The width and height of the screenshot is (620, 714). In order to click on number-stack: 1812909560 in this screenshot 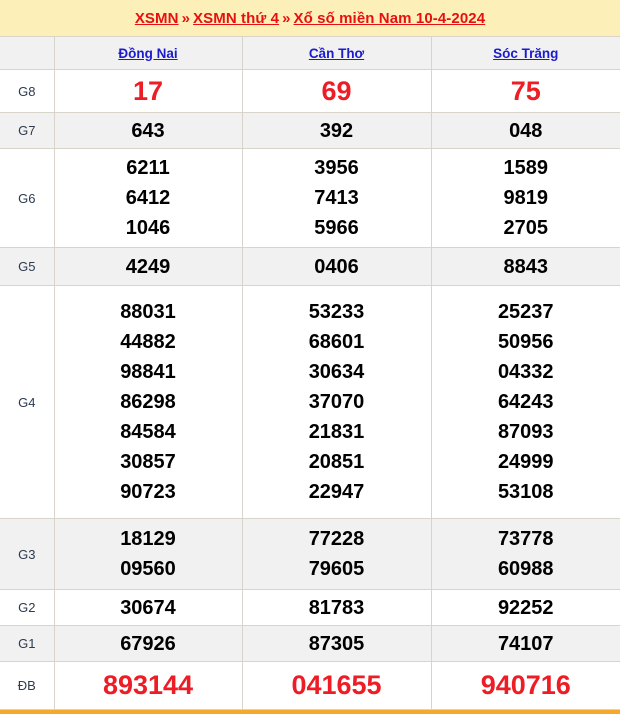, I will do `click(148, 554)`.